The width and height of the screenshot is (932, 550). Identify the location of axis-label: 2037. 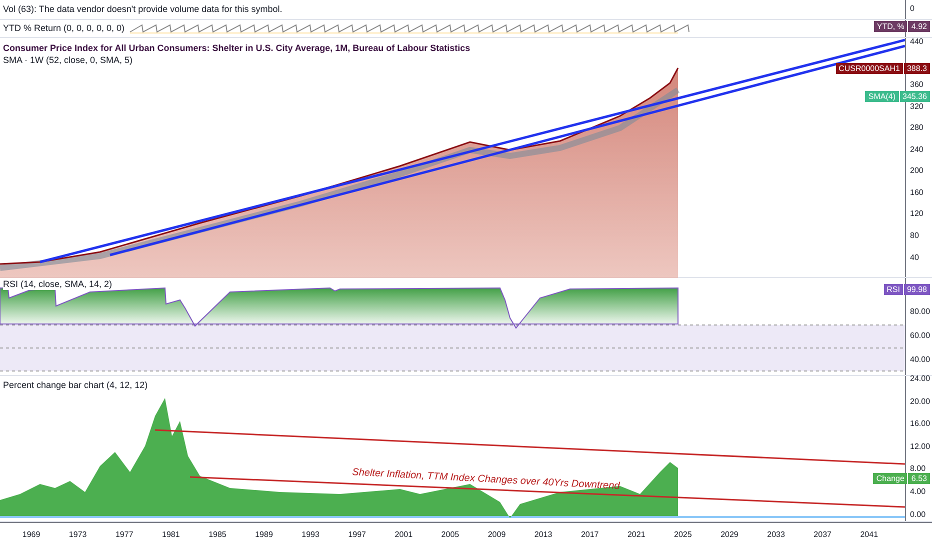
(822, 534).